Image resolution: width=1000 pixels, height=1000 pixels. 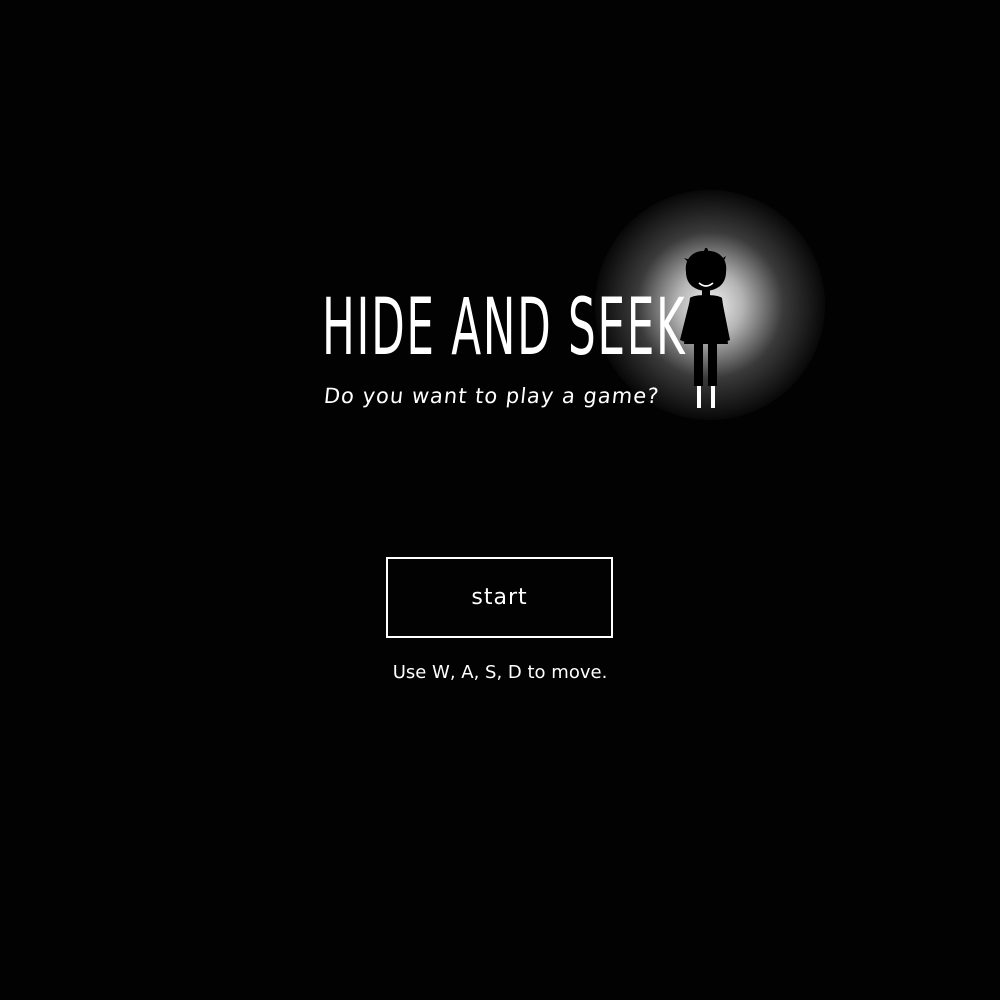 What do you see at coordinates (504, 328) in the screenshot?
I see `game-title: HIDE AND SEEK` at bounding box center [504, 328].